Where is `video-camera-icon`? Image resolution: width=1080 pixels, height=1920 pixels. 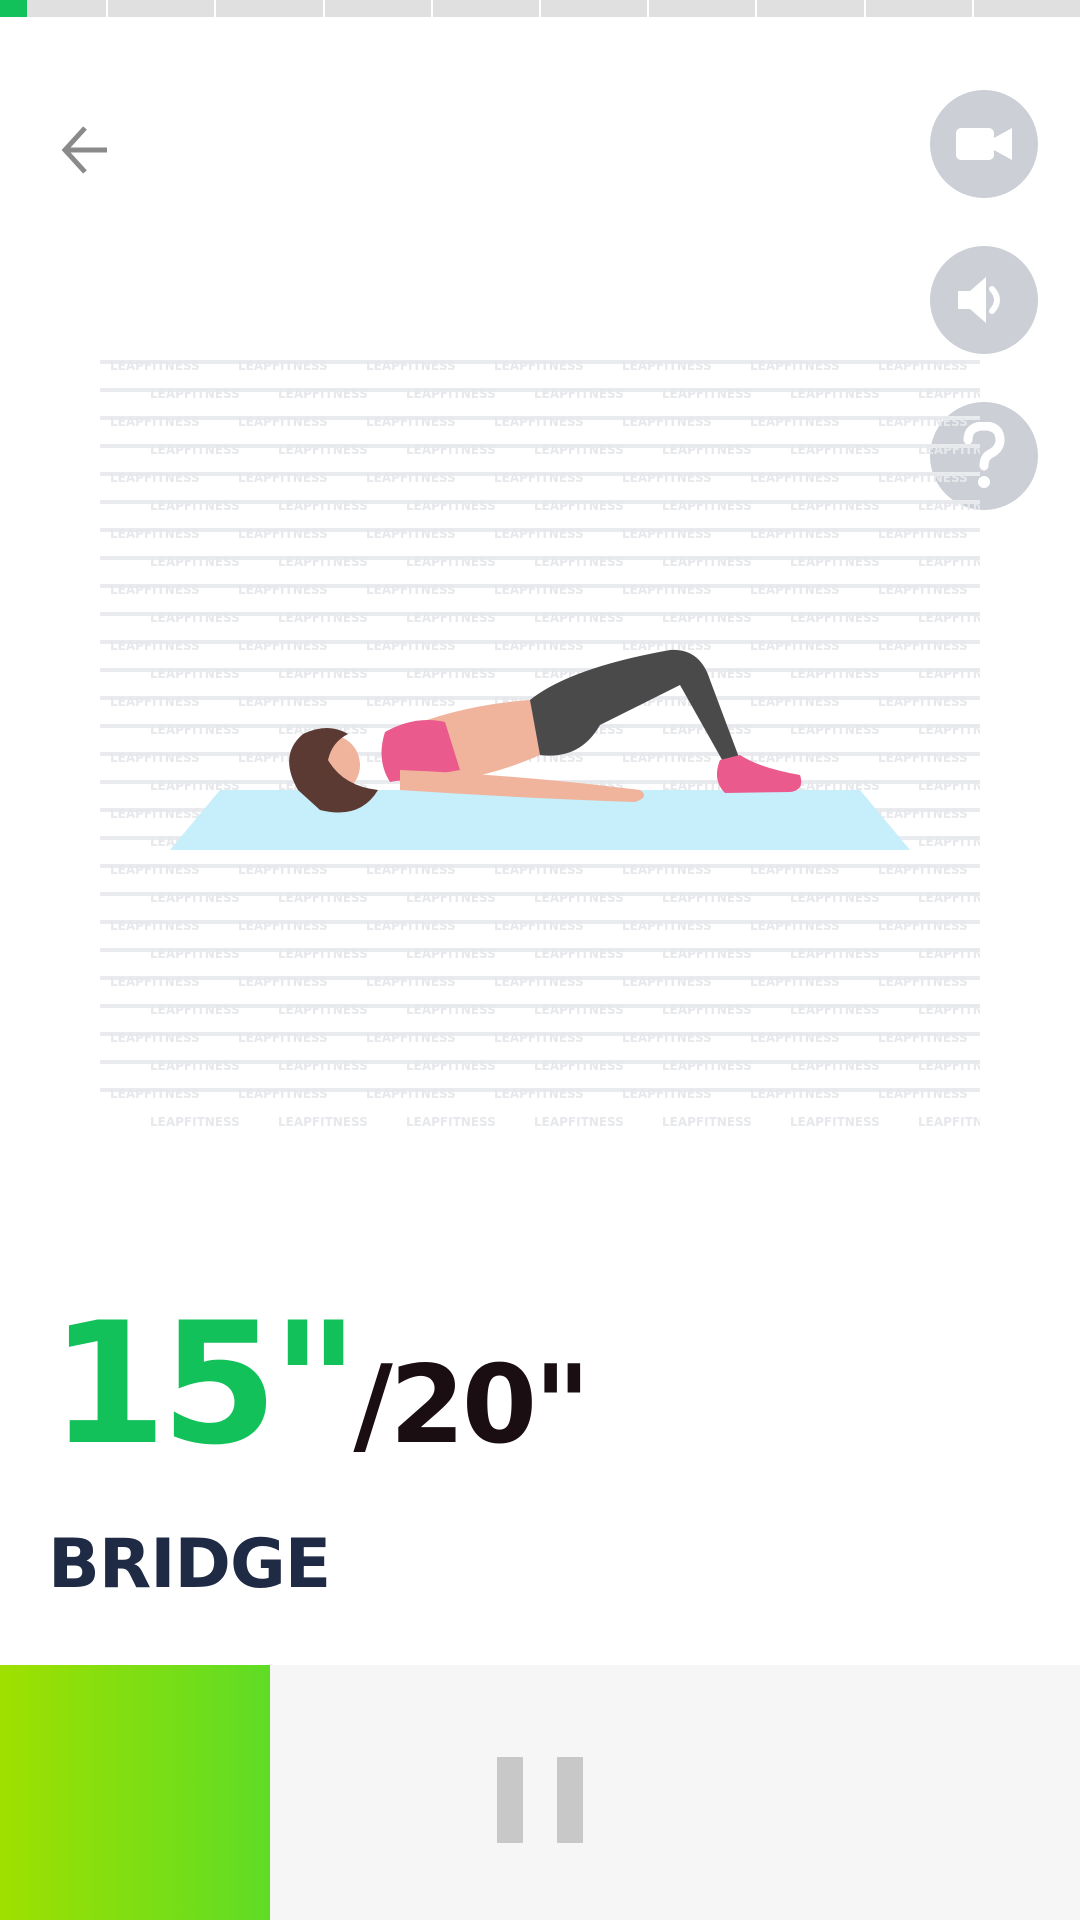
video-camera-icon is located at coordinates (984, 144).